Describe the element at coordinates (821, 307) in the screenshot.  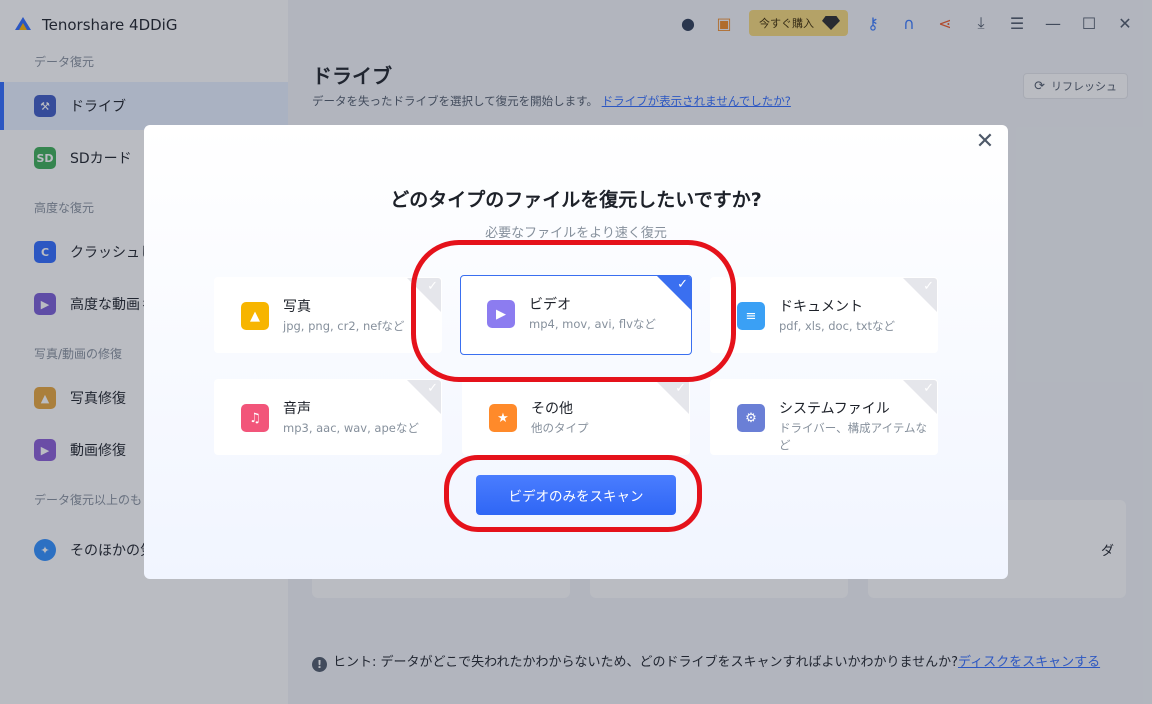
I see `file-type-name: ドキュメント` at that location.